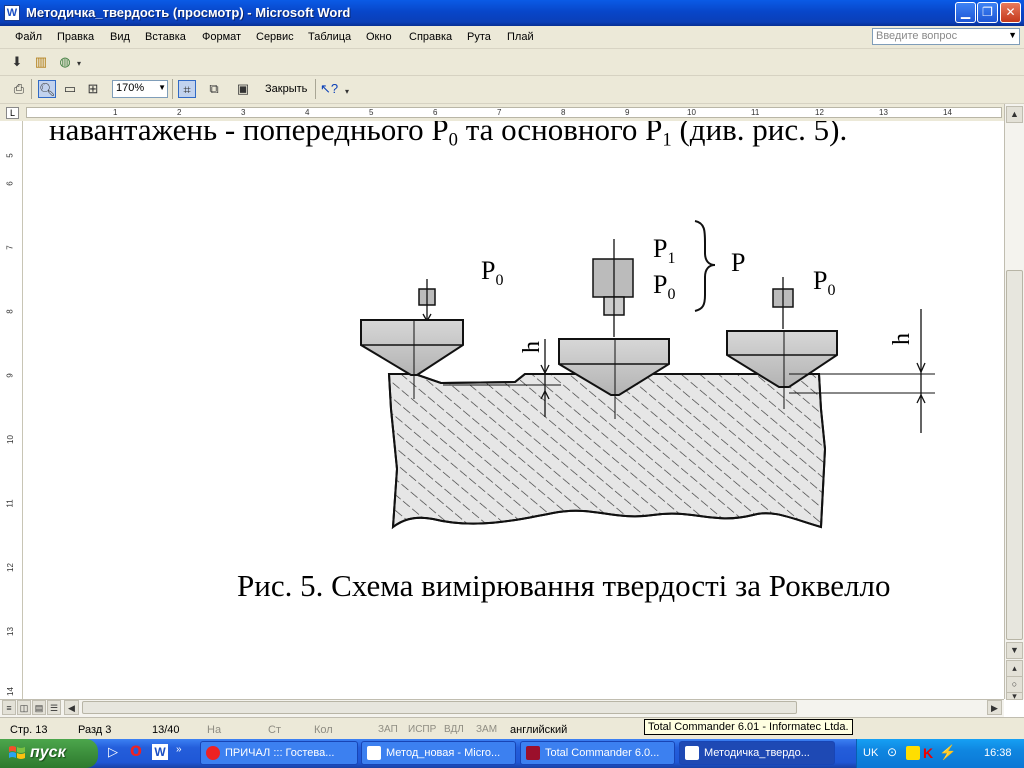 The width and height of the screenshot is (1024, 768). Describe the element at coordinates (759, 134) in the screenshot. I see `text-run: (див. рис. 5).` at that location.